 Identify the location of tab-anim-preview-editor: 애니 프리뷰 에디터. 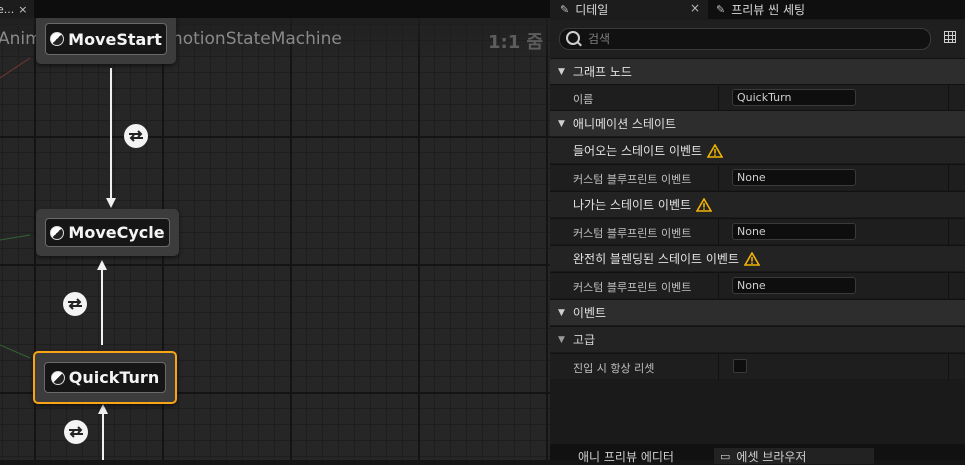
(626, 456).